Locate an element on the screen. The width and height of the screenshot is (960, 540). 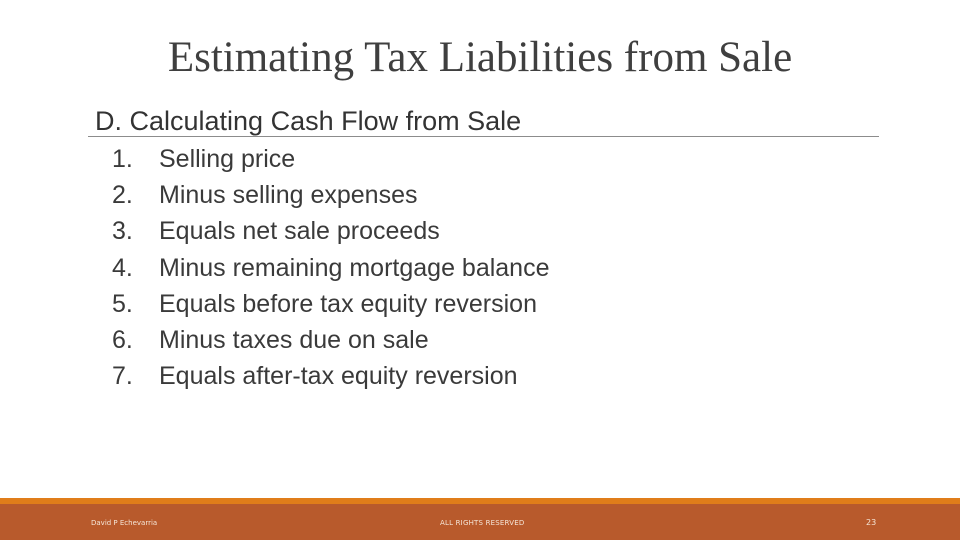
list-item: 3. Equals net sale proceeds is located at coordinates (331, 231).